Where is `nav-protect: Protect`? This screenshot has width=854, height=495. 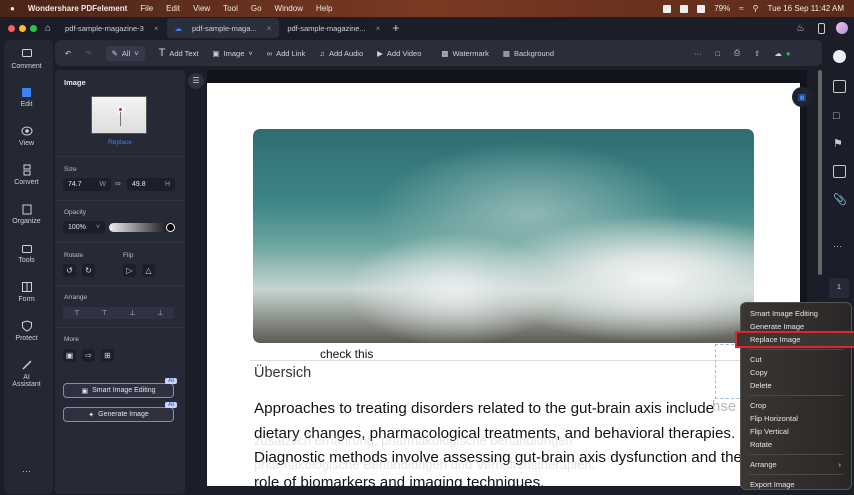 nav-protect: Protect is located at coordinates (26, 331).